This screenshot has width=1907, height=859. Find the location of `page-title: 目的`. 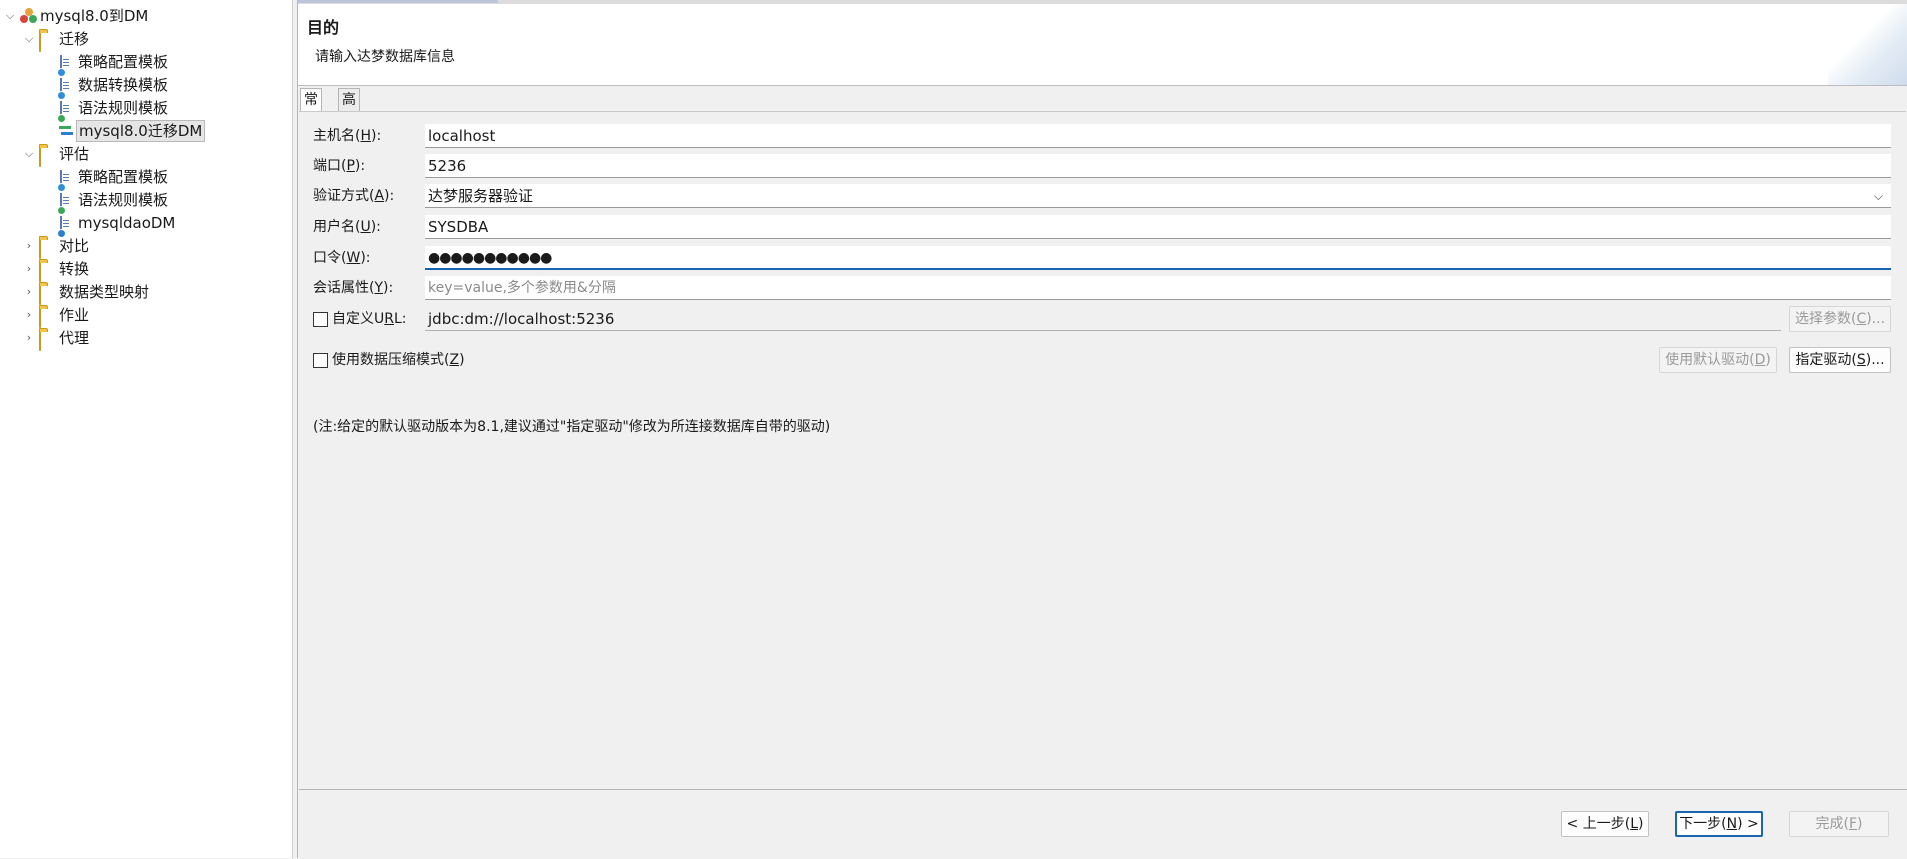

page-title: 目的 is located at coordinates (323, 27).